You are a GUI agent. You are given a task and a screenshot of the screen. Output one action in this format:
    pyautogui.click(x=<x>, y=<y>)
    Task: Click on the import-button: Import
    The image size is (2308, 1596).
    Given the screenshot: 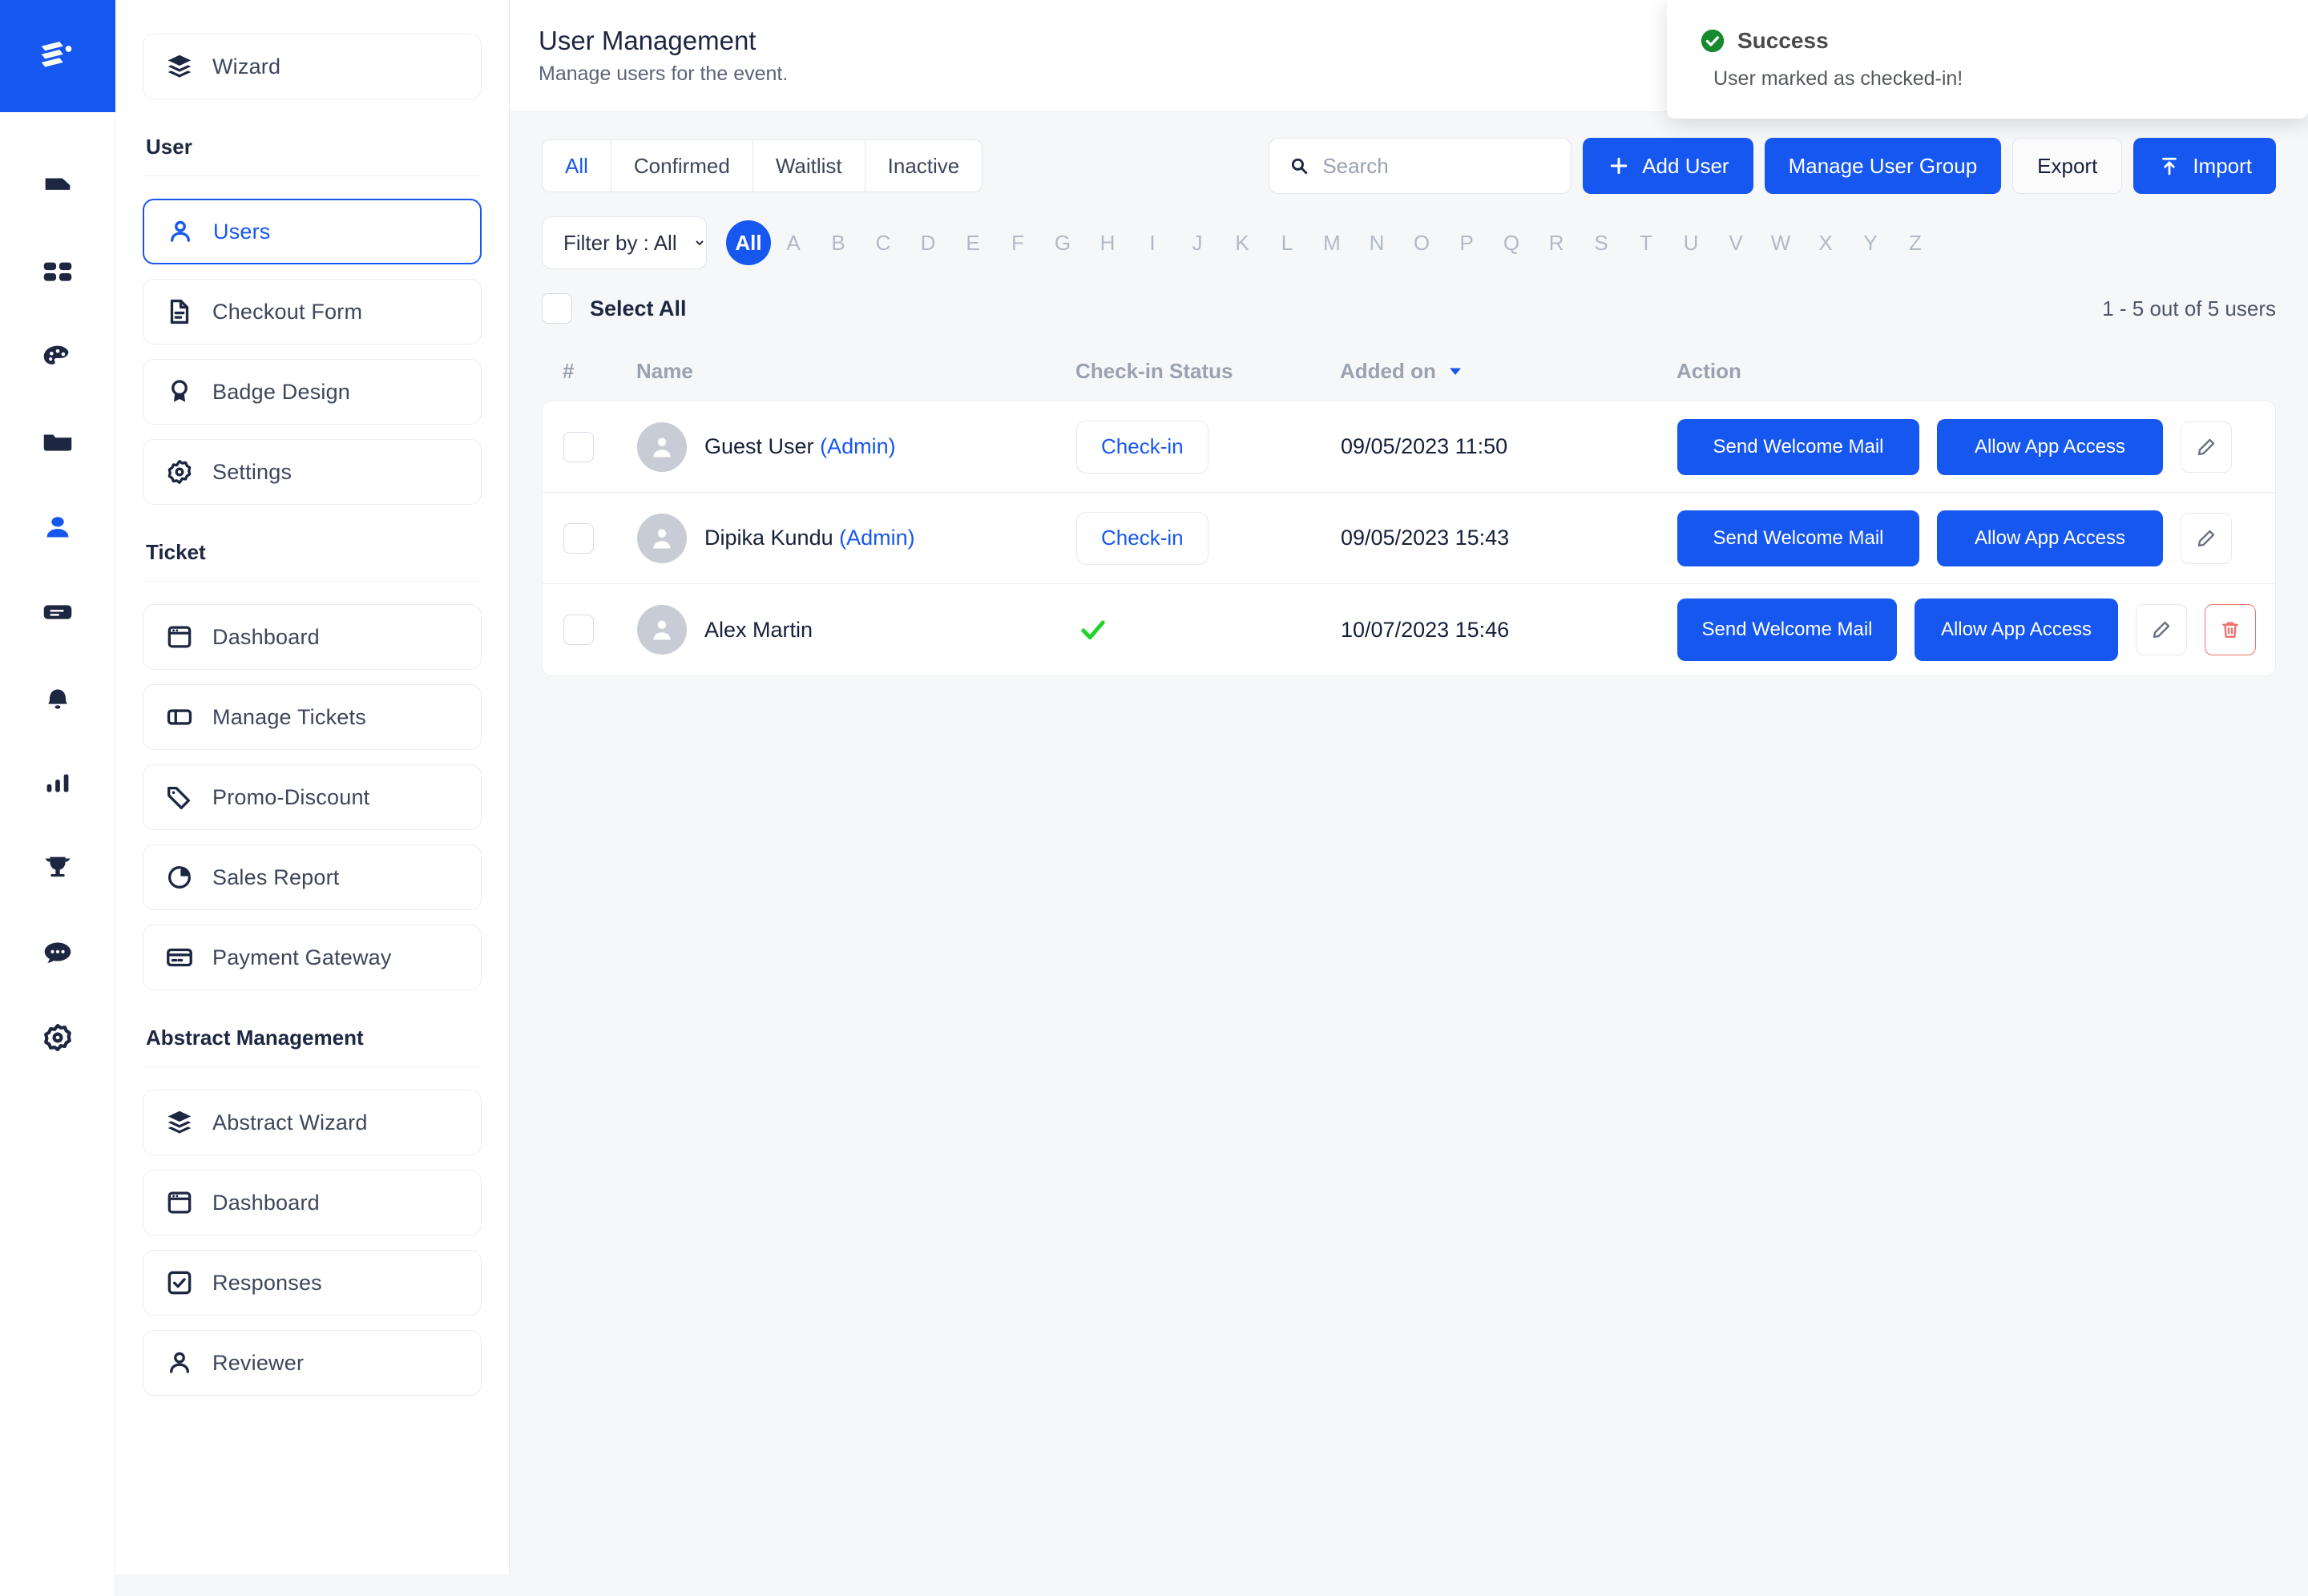 What is the action you would take?
    pyautogui.click(x=2204, y=166)
    